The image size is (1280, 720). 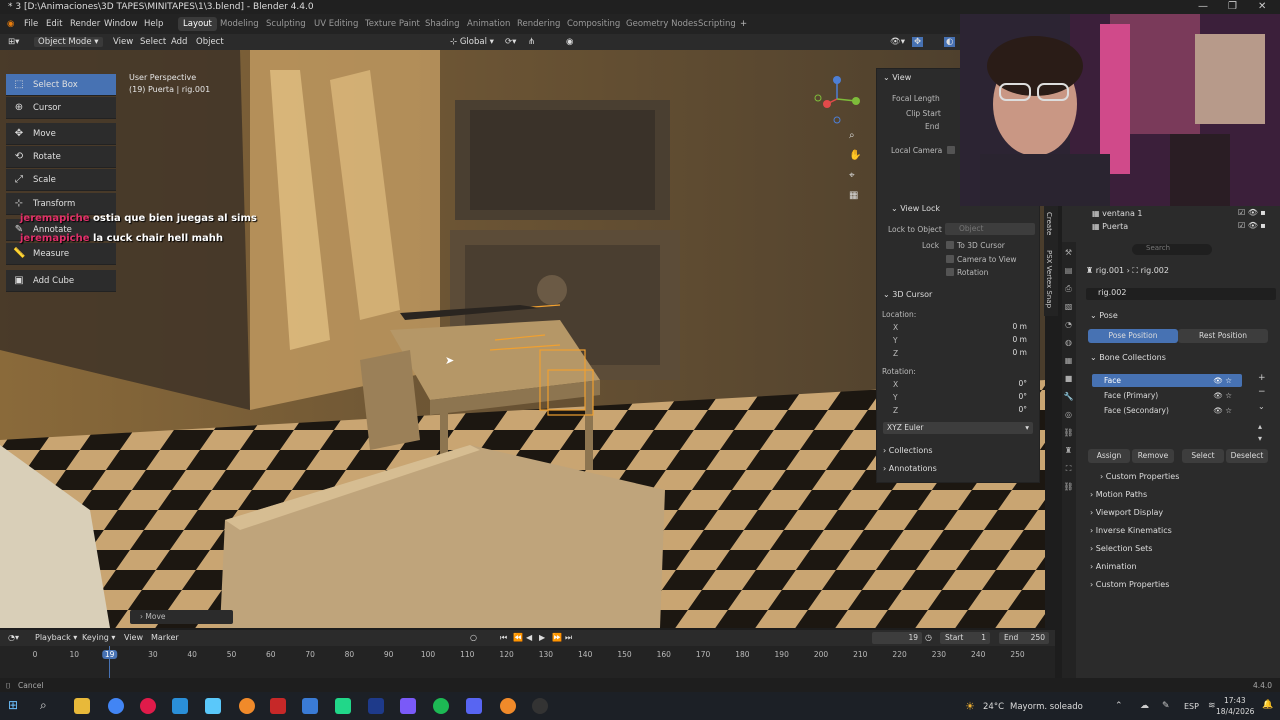 What do you see at coordinates (116, 706) in the screenshot?
I see `chrome-icon` at bounding box center [116, 706].